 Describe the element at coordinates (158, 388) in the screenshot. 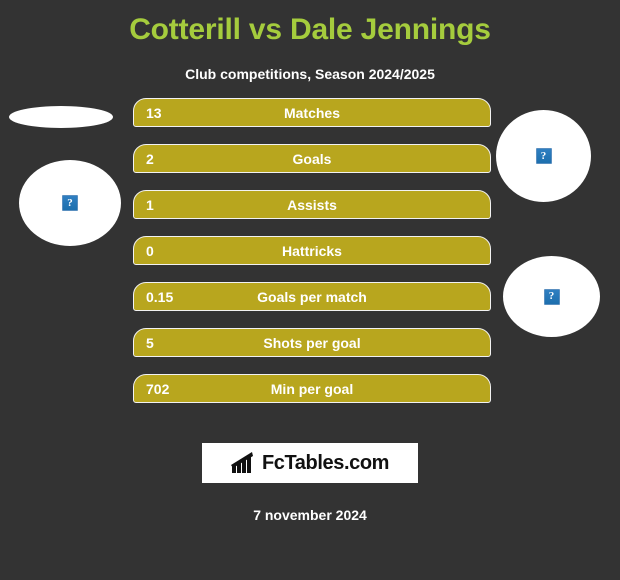

I see `stat-value: 702` at that location.